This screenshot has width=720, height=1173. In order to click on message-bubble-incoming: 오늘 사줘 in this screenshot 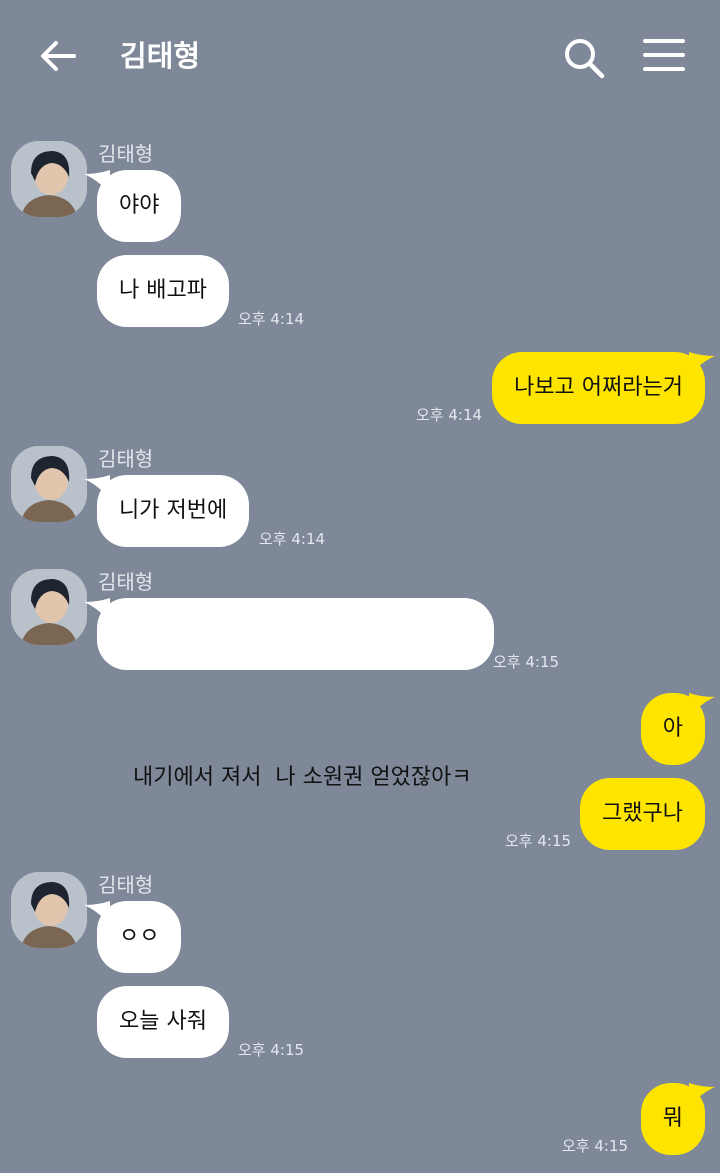, I will do `click(163, 1022)`.